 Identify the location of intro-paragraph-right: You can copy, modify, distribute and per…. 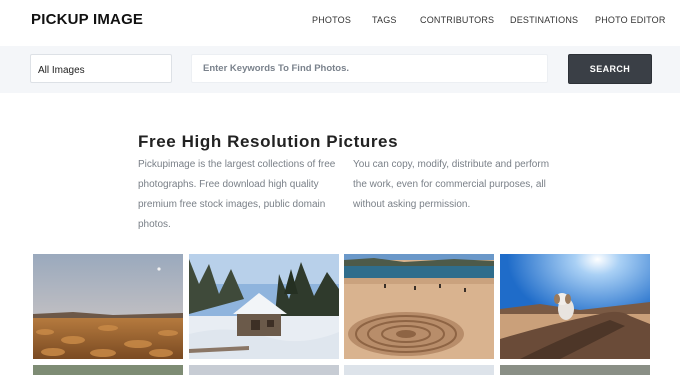
(451, 184).